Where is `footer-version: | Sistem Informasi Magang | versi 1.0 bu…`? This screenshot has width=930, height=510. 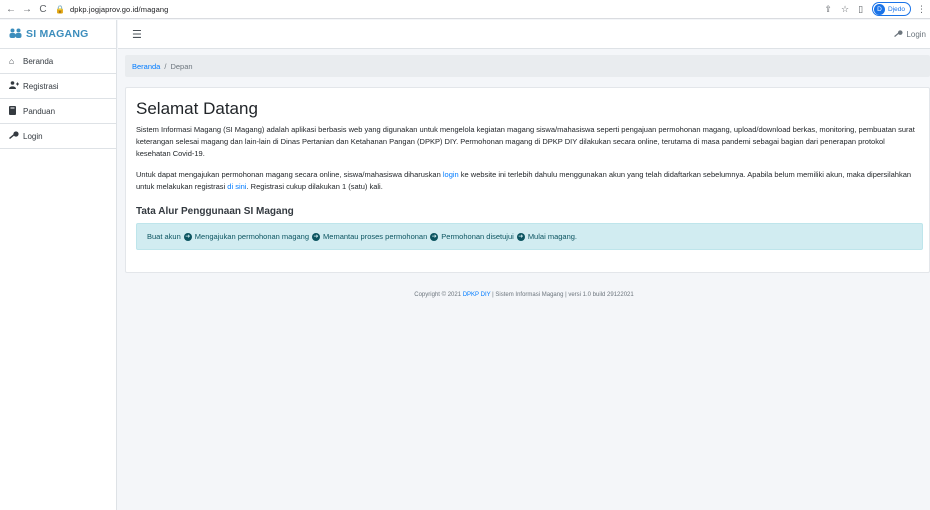
footer-version: | Sistem Informasi Magang | versi 1.0 bu… is located at coordinates (562, 295).